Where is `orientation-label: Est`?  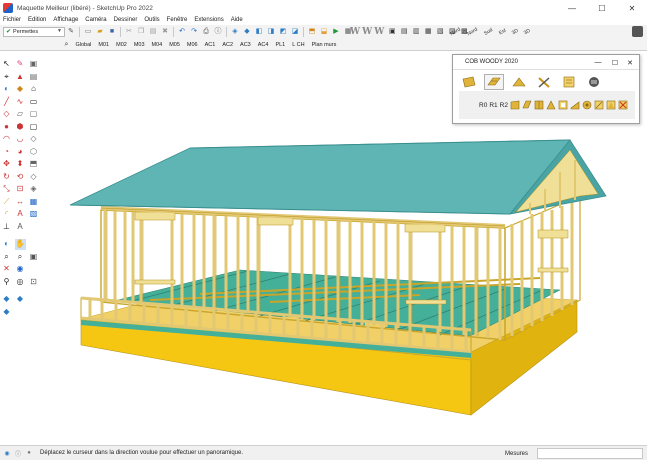
orientation-label: Est is located at coordinates (502, 31).